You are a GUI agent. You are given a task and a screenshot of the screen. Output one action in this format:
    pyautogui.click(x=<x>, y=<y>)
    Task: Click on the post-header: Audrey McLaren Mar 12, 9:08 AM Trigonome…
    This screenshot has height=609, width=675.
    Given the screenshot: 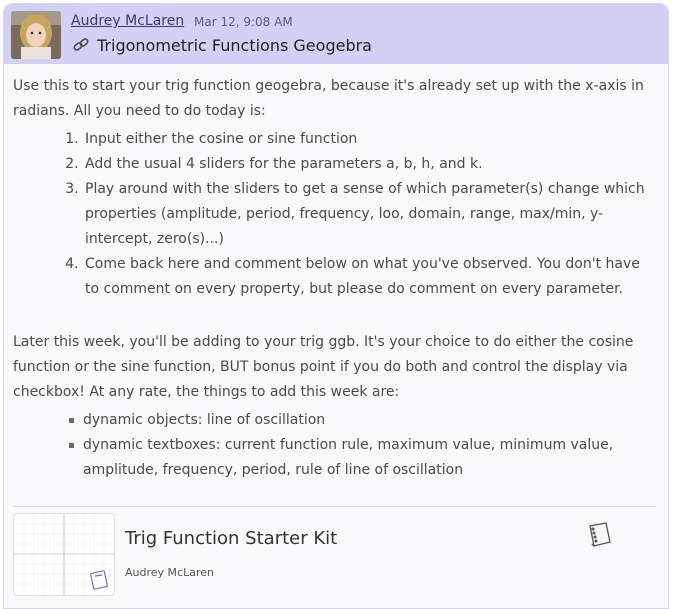 What is the action you would take?
    pyautogui.click(x=336, y=34)
    